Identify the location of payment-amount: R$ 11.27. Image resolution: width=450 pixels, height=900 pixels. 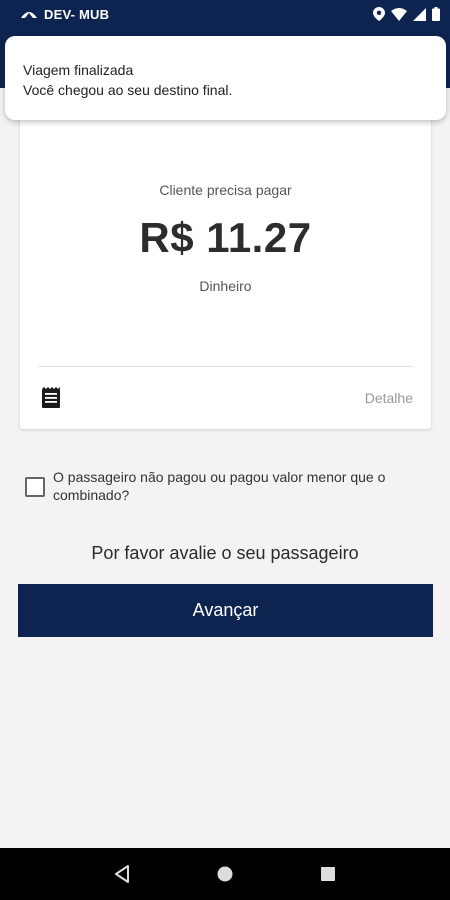
(225, 237).